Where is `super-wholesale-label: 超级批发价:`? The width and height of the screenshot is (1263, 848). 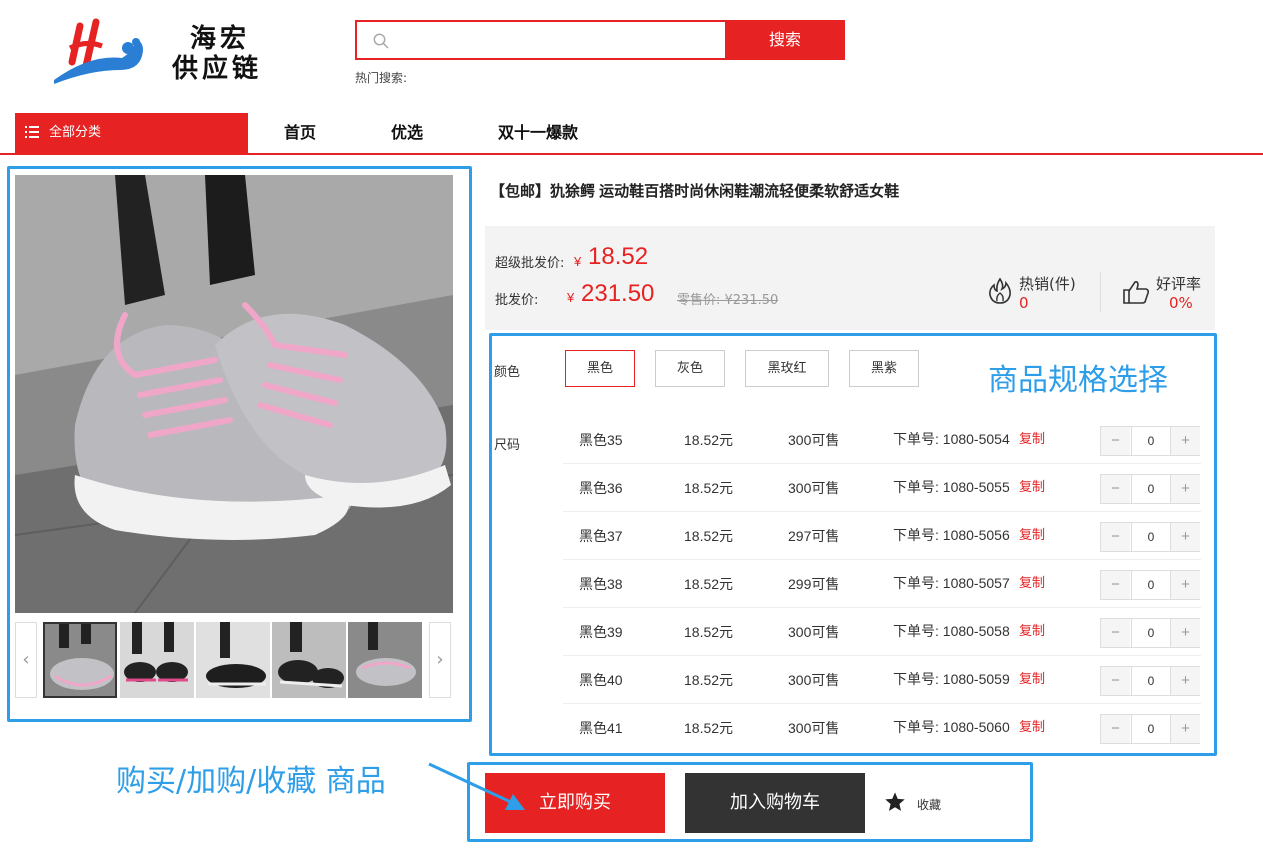 super-wholesale-label: 超级批发价: is located at coordinates (530, 263).